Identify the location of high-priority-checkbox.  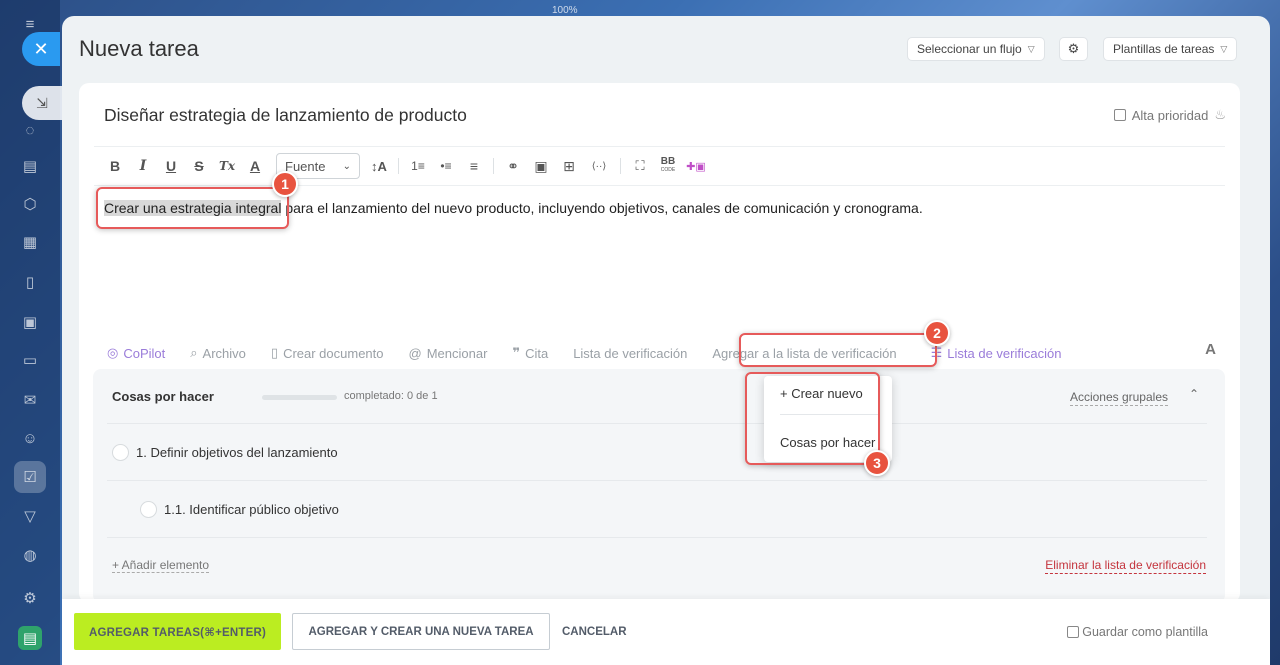
(1119, 115).